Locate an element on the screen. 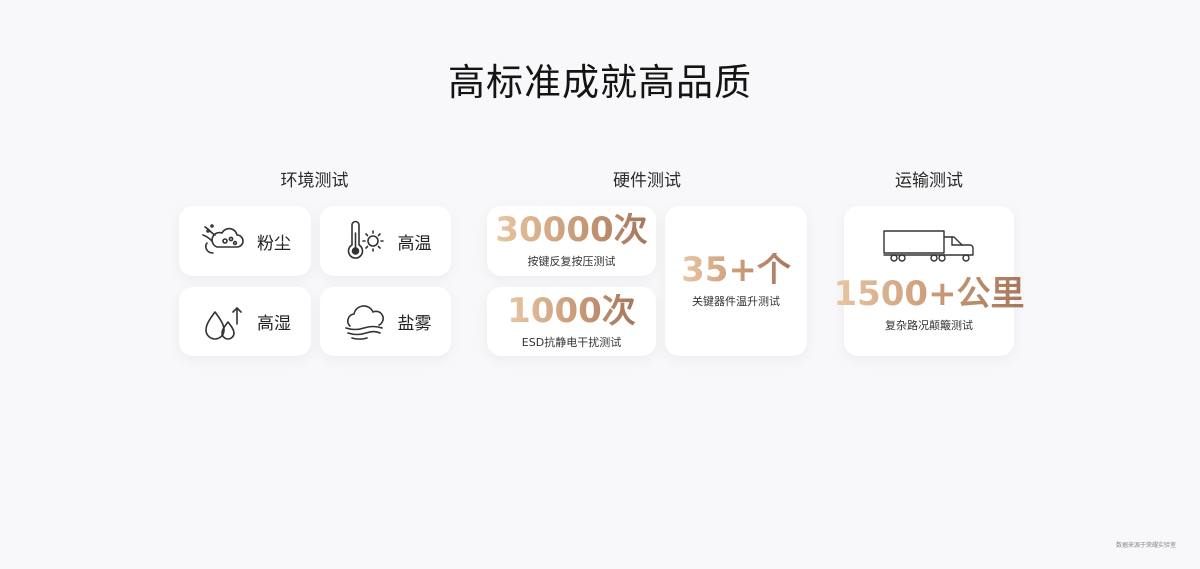 The height and width of the screenshot is (569, 1200). hardware-group-title: 硬件测试 is located at coordinates (647, 181).